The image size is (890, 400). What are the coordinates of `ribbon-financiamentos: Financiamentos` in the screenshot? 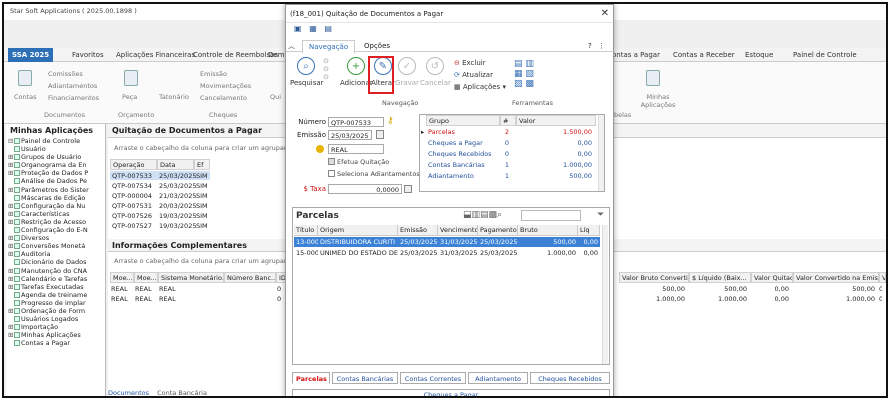 It's located at (73, 98).